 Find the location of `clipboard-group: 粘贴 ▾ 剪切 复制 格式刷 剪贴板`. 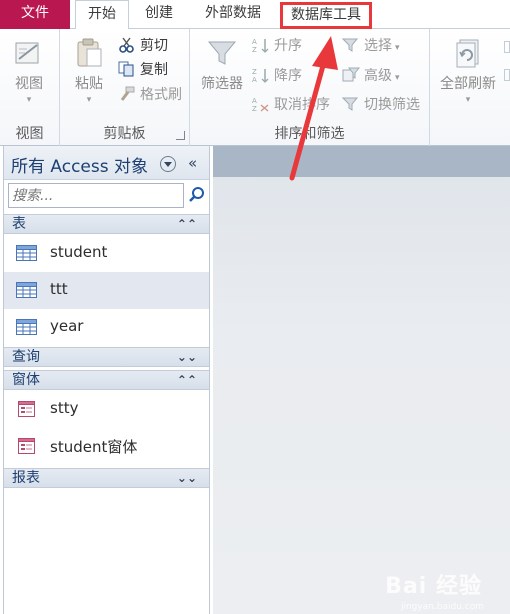

clipboard-group: 粘贴 ▾ 剪切 复制 格式刷 剪贴板 is located at coordinates (125, 87).